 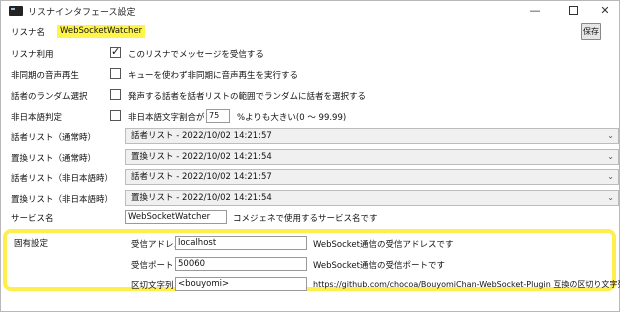 I want to click on specific-row-address: 受信アドレス localhost WebSocket通信の受信アドレスです, so click(x=310, y=243).